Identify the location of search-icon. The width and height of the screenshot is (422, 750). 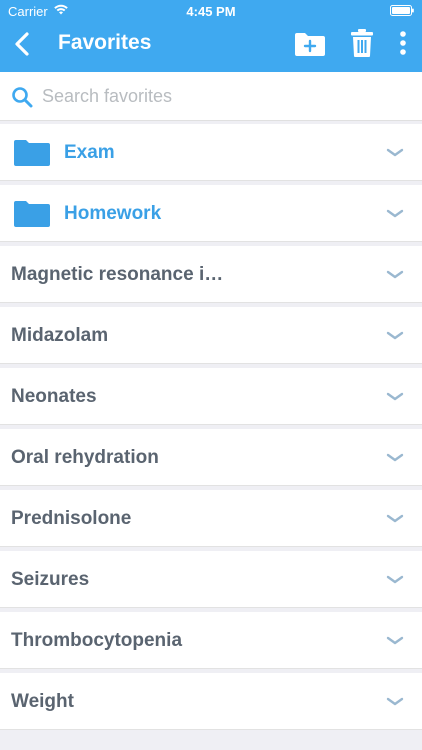
(22, 97).